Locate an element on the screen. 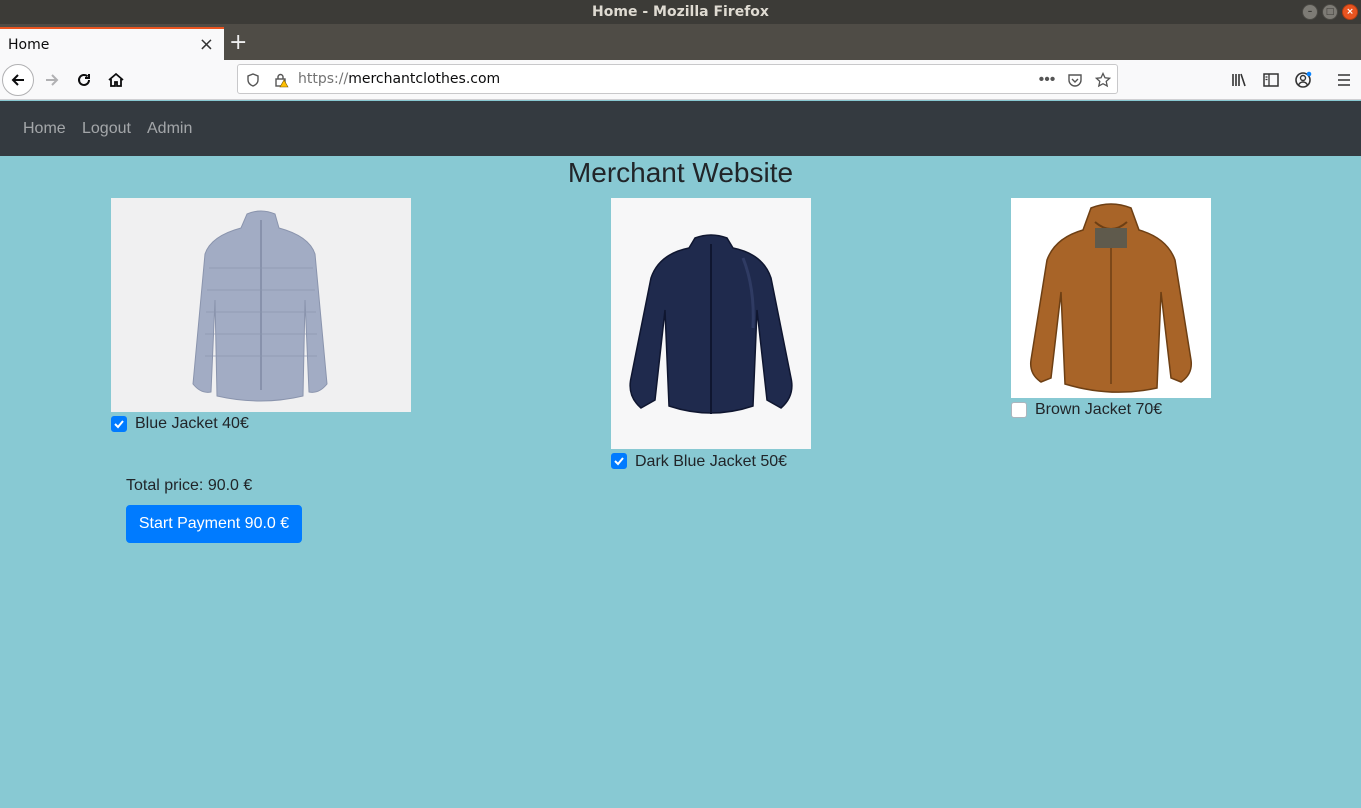  insecure-lock-icon is located at coordinates (281, 80).